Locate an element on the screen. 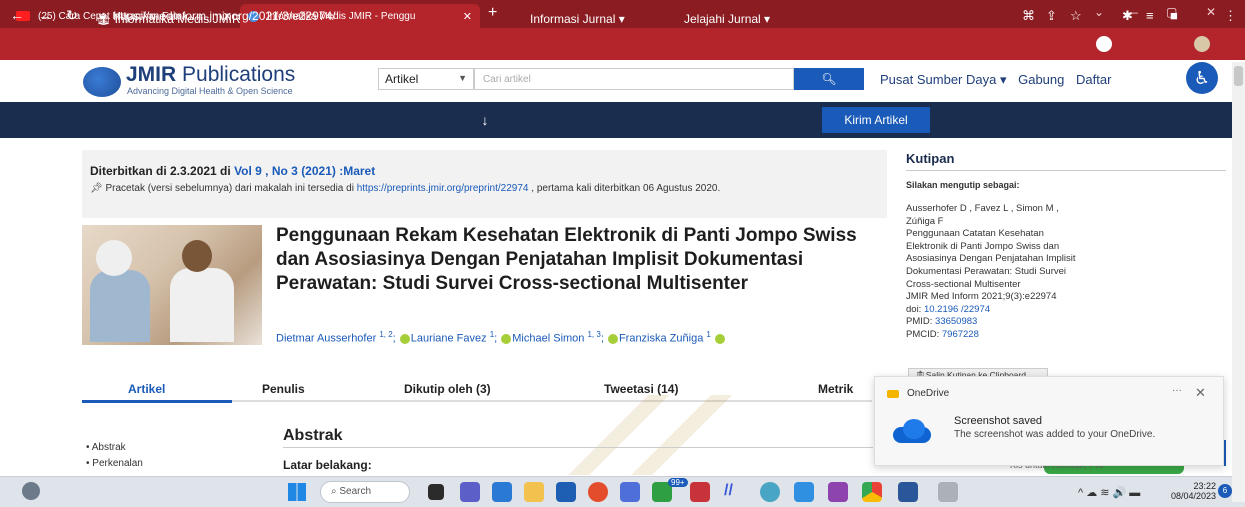 The height and width of the screenshot is (507, 1245). tab-tweetations: Tweetasi (14) is located at coordinates (641, 389).